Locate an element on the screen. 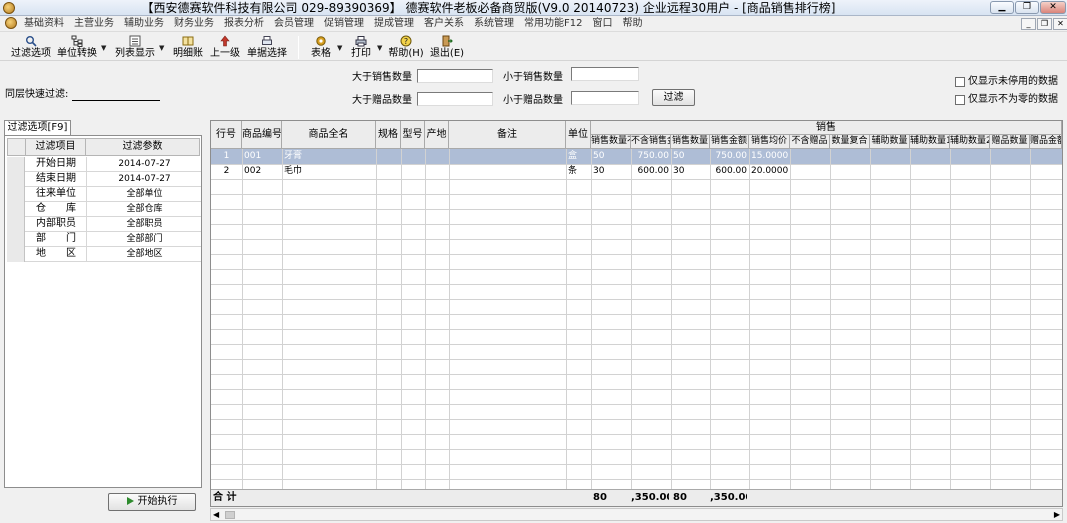  header-name: 商品全名 is located at coordinates (329, 135).